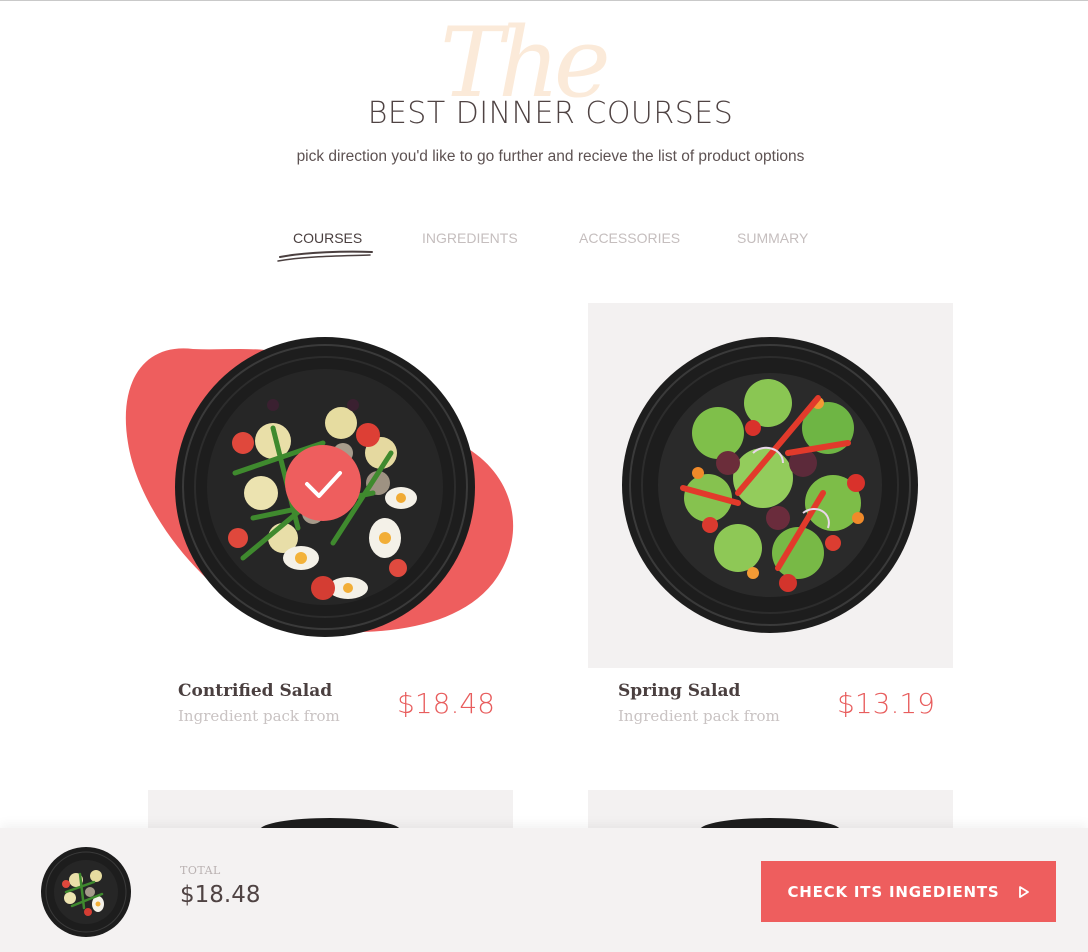 The width and height of the screenshot is (1088, 952). What do you see at coordinates (327, 238) in the screenshot?
I see `tab-courses: COURSES` at bounding box center [327, 238].